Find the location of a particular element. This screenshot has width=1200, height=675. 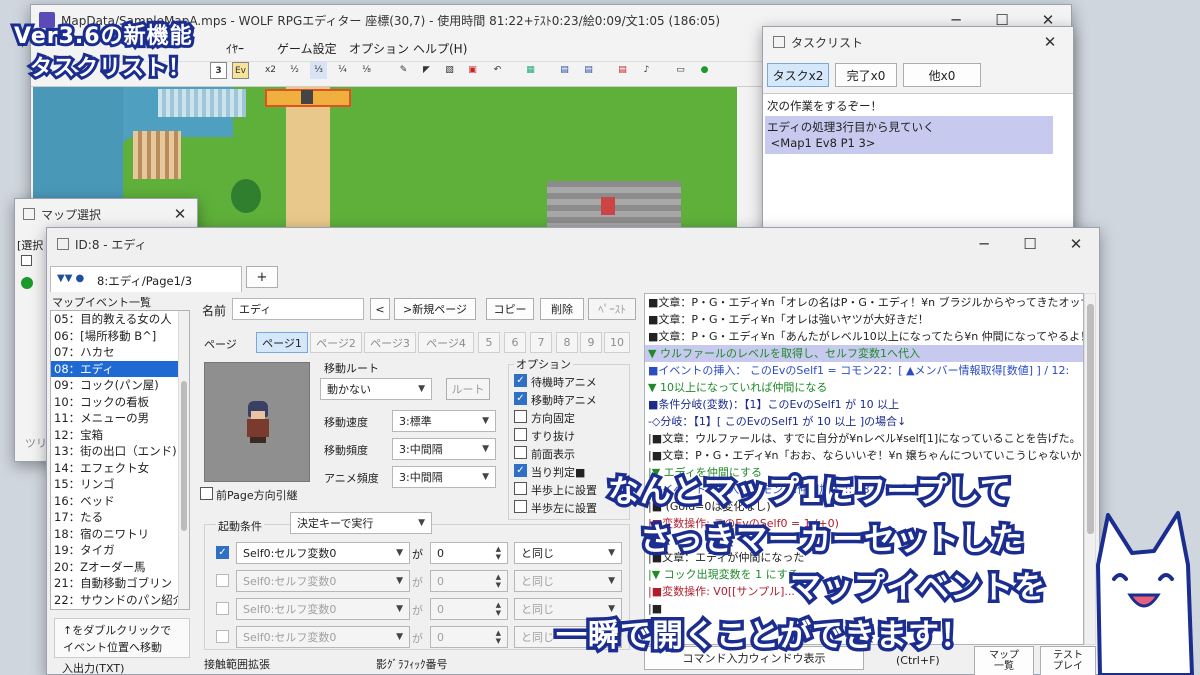

event-list-item: 12：宝箱 is located at coordinates (120, 435).